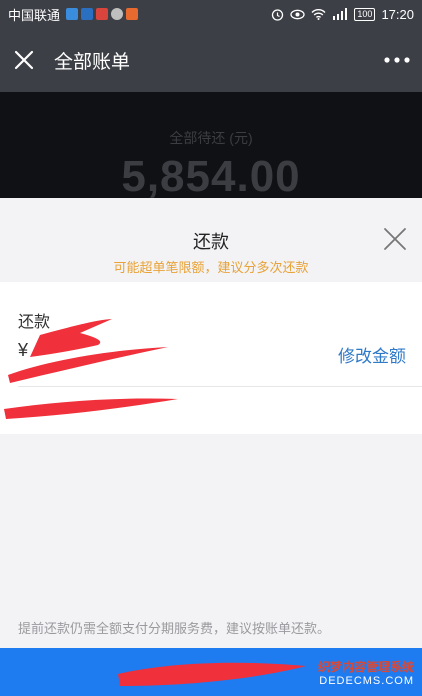 The image size is (422, 696). I want to click on shield-notification-icon, so click(87, 14).